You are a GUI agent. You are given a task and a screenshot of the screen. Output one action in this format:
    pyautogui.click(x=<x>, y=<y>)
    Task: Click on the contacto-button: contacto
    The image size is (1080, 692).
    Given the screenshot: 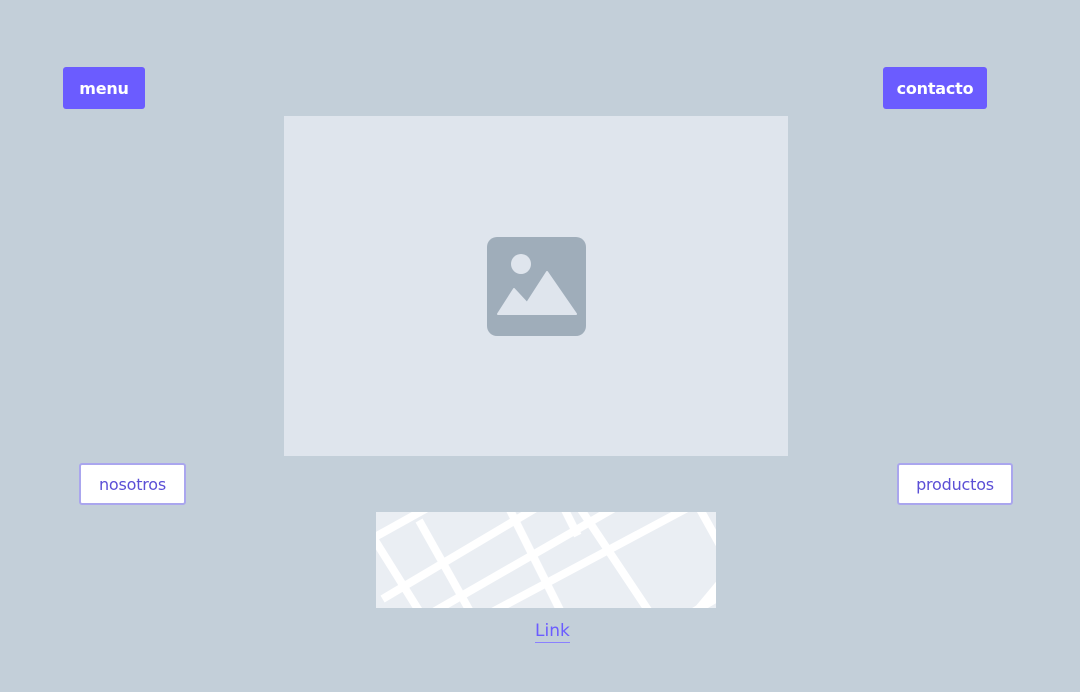 What is the action you would take?
    pyautogui.click(x=935, y=88)
    